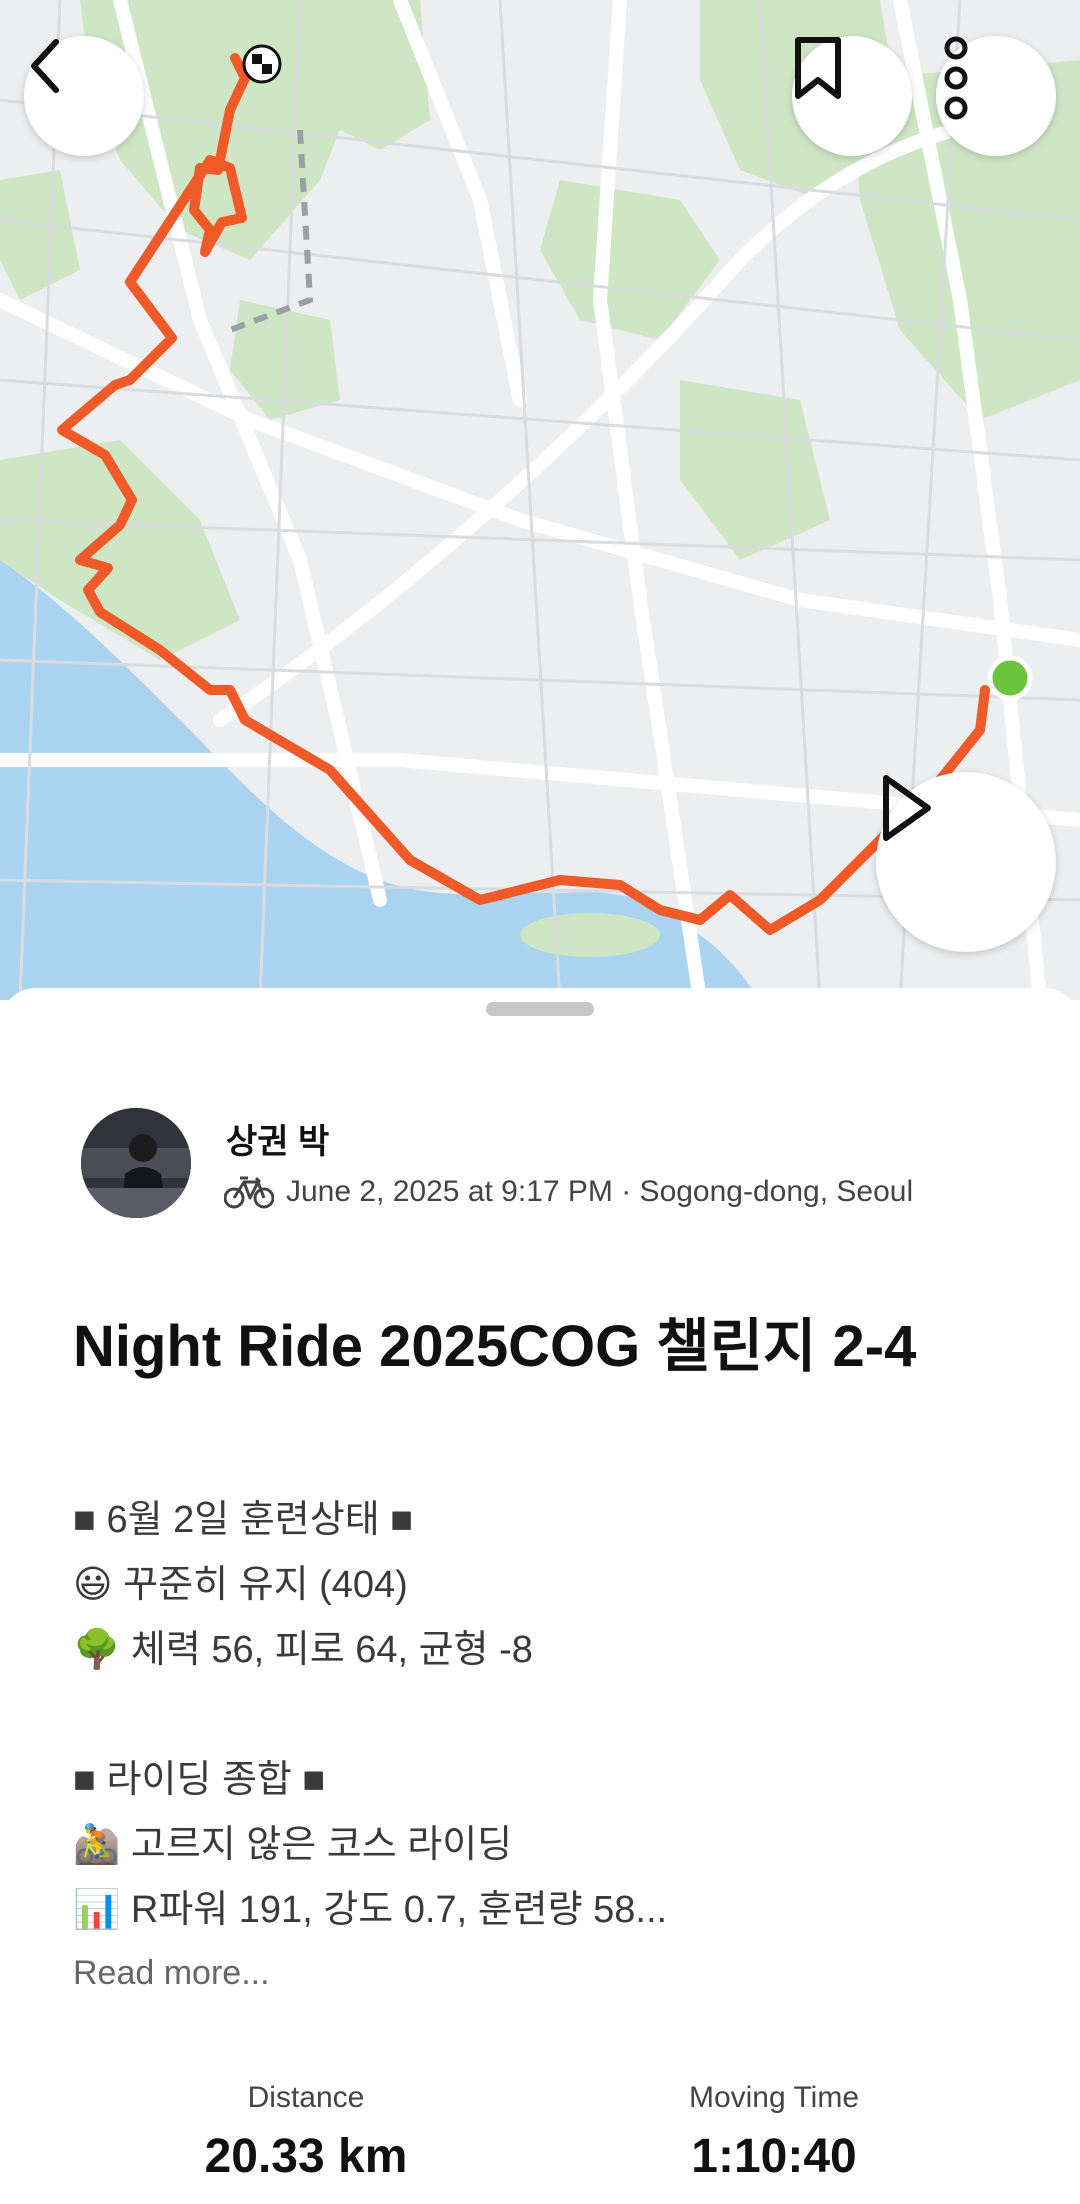  I want to click on stat-distance: Distance 20.33 km, so click(306, 2134).